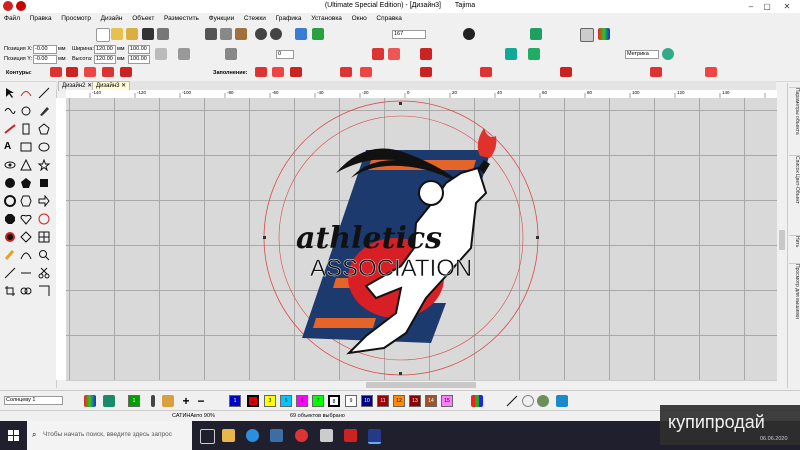 The height and width of the screenshot is (450, 800). I want to click on menu-help: Справка, so click(389, 19).